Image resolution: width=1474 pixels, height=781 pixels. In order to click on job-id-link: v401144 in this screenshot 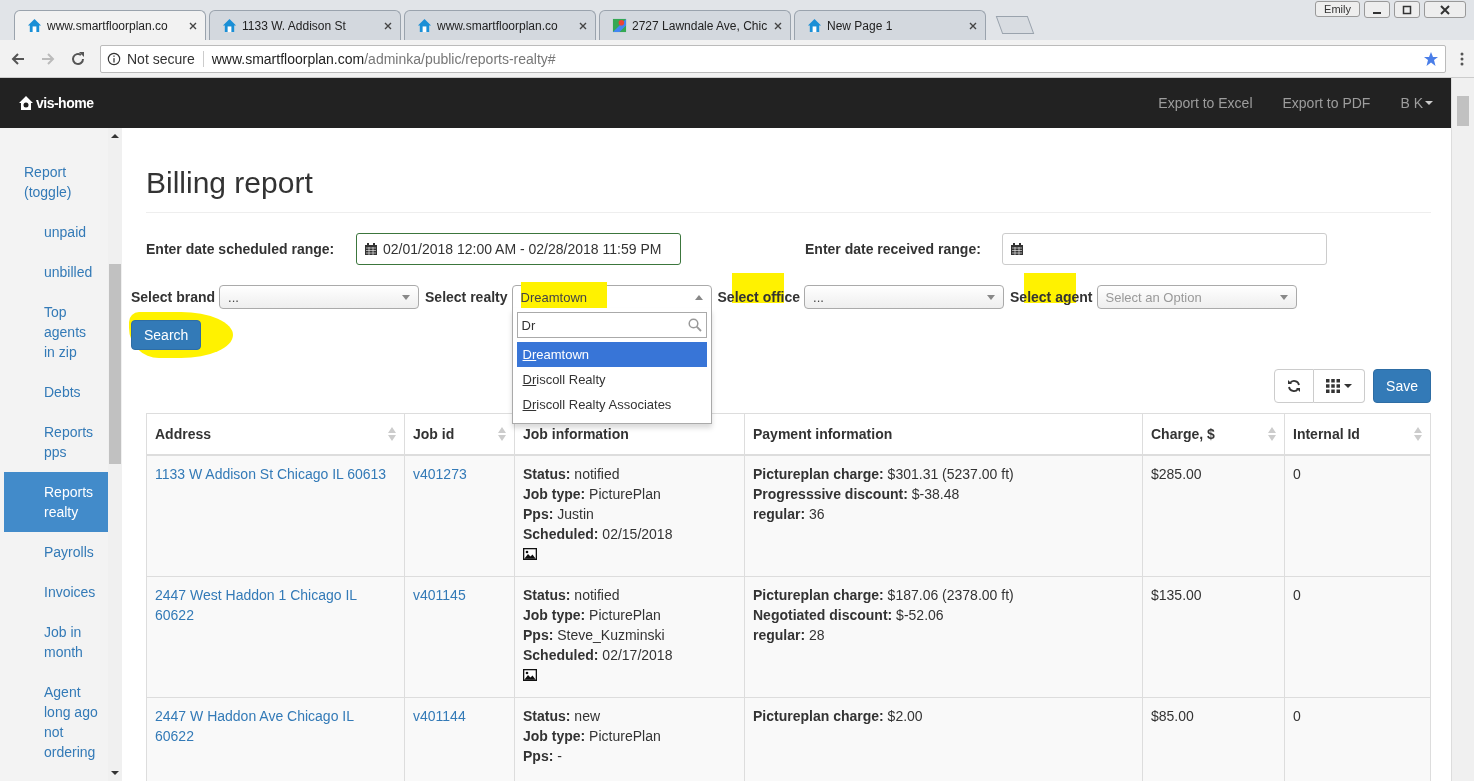, I will do `click(459, 716)`.